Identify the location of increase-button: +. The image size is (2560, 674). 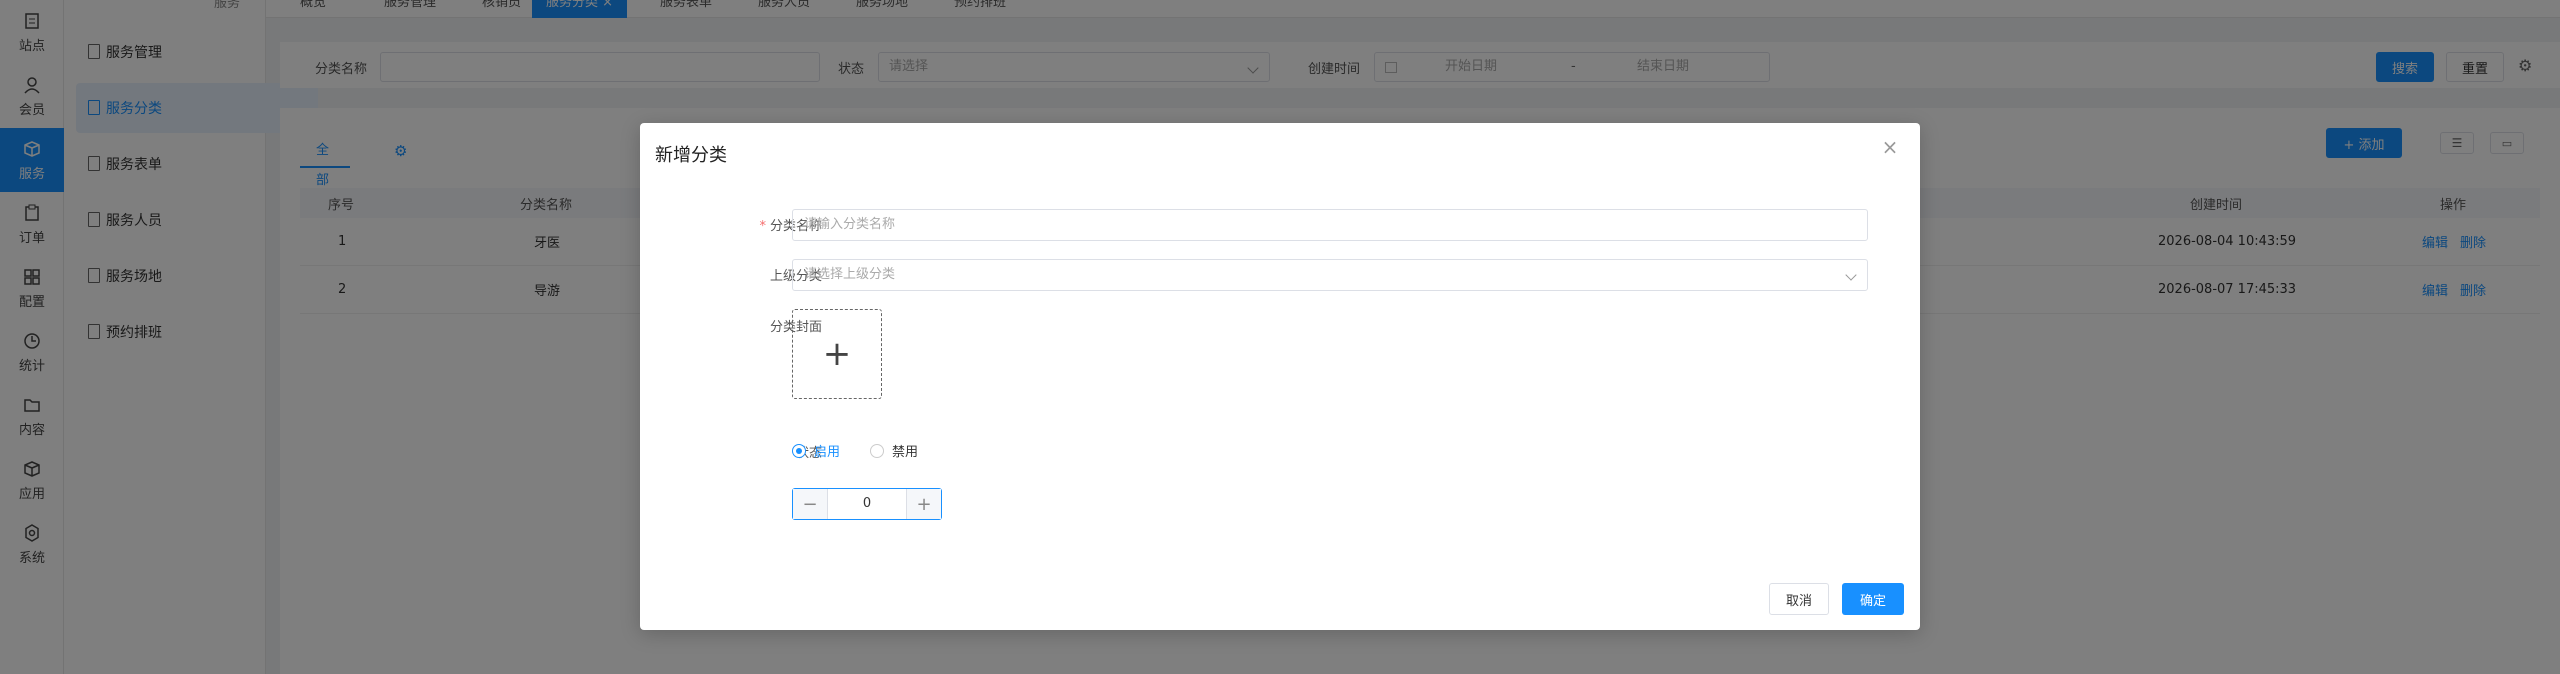
(924, 504).